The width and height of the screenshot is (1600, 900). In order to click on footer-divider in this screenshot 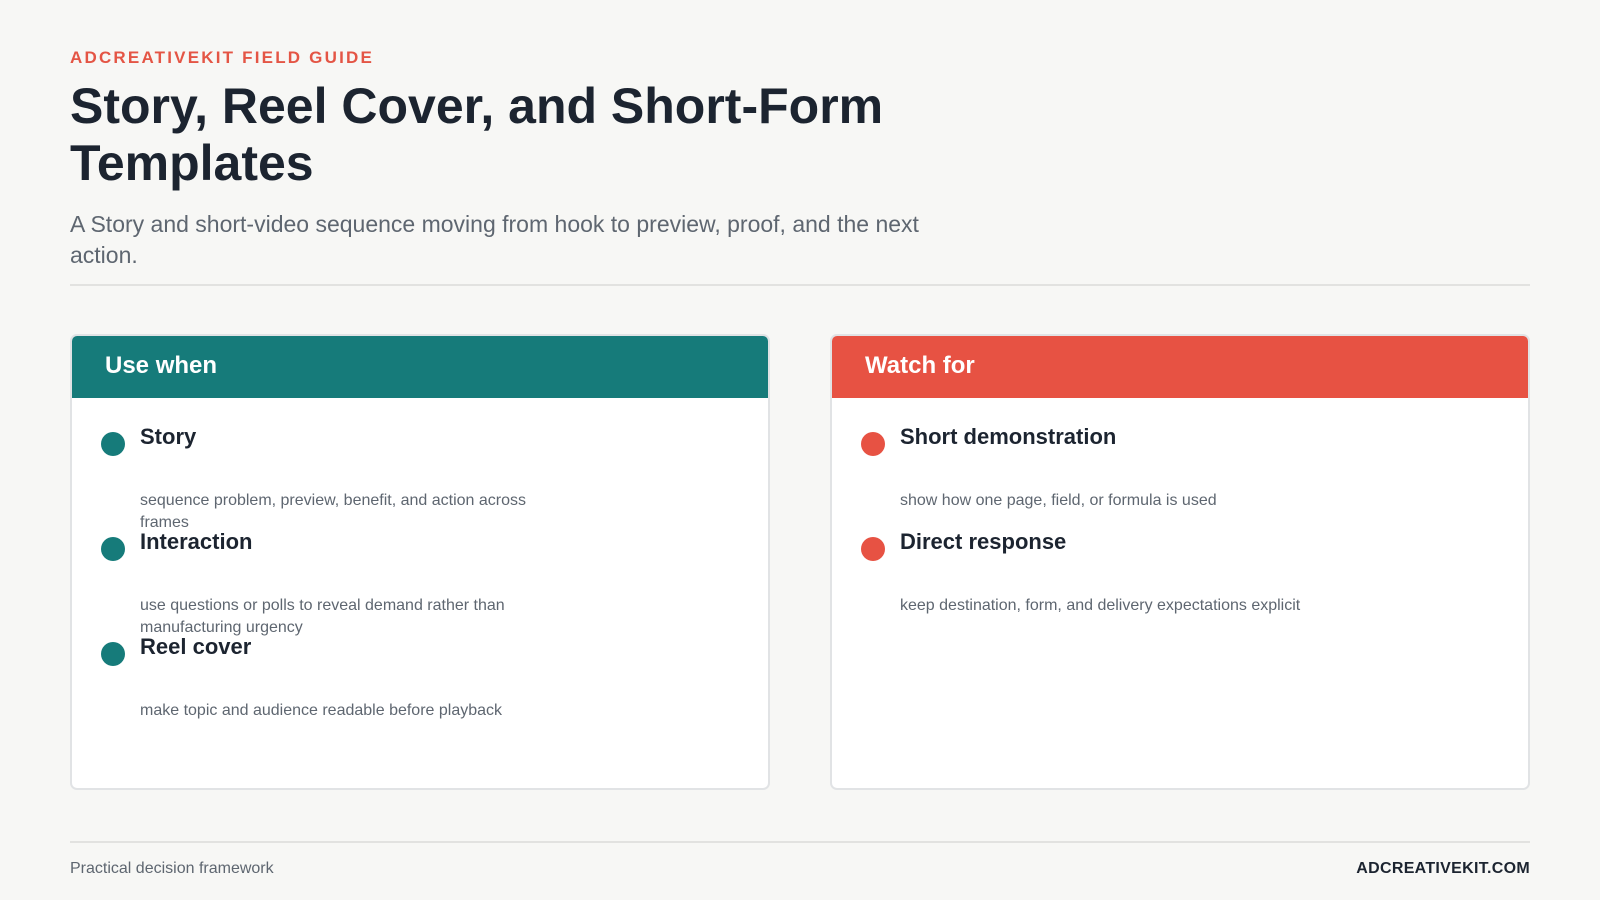, I will do `click(800, 842)`.